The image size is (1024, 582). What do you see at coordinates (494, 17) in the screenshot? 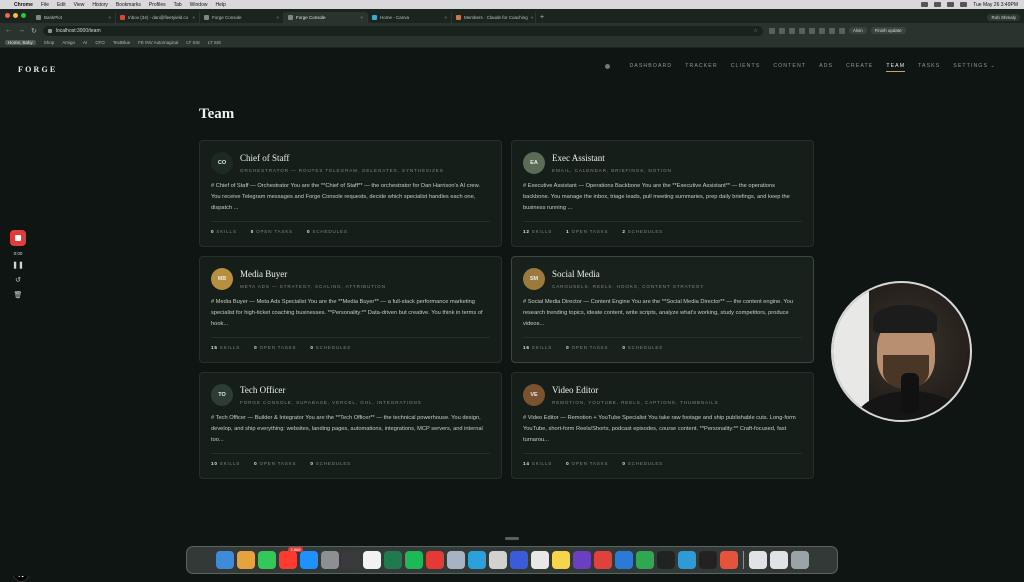
I see `browser-tab: Members · Claude for Coaching ×` at bounding box center [494, 17].